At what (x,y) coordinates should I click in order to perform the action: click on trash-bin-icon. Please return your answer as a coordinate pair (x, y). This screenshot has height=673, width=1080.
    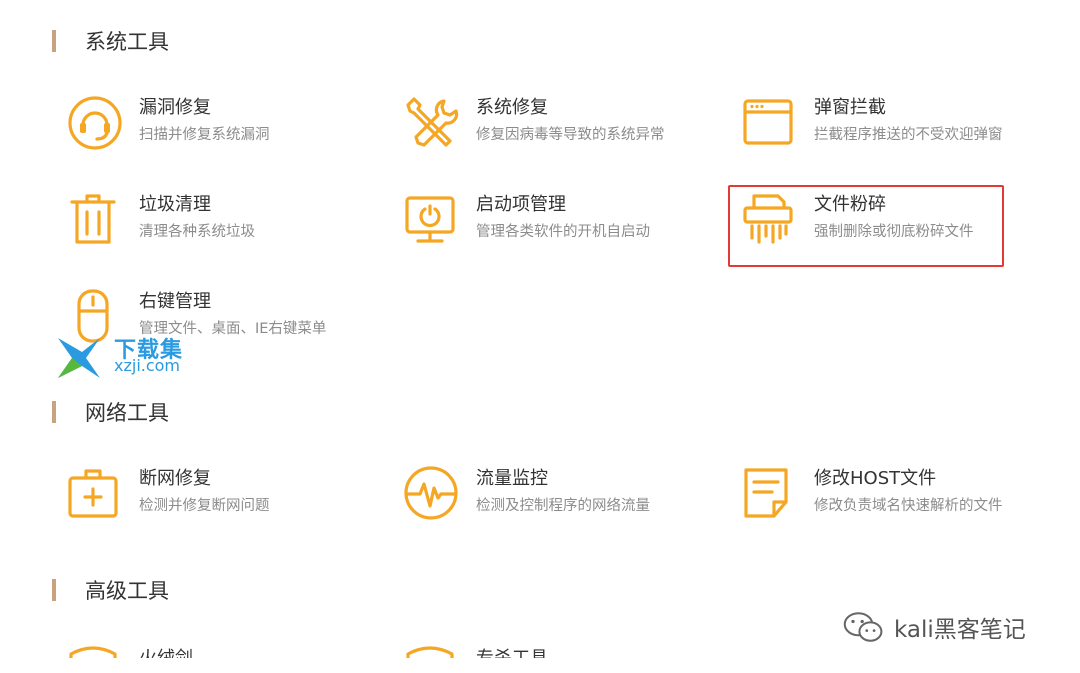
    Looking at the image, I should click on (95, 220).